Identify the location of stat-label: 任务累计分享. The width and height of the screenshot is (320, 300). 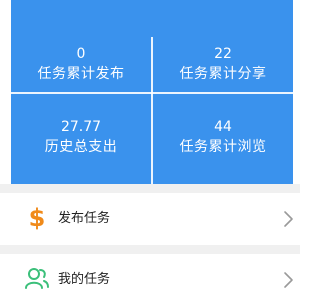
(223, 74).